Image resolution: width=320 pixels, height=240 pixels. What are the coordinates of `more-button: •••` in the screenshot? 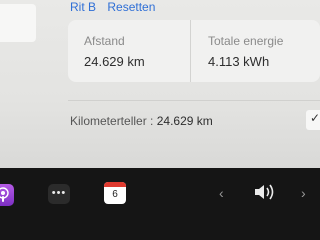 It's located at (59, 194).